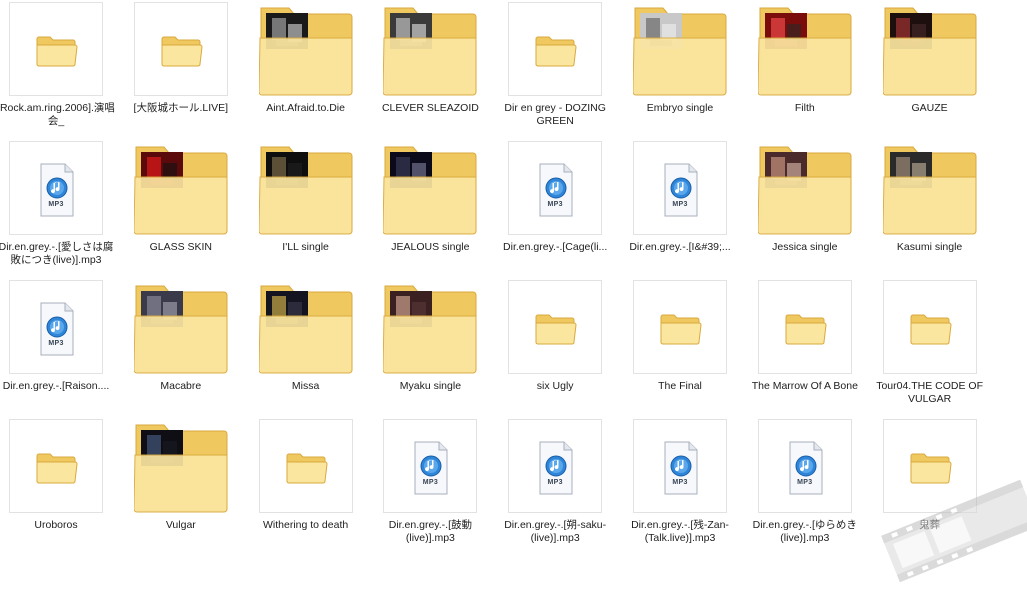  I want to click on folder-item: Filth, so click(805, 58).